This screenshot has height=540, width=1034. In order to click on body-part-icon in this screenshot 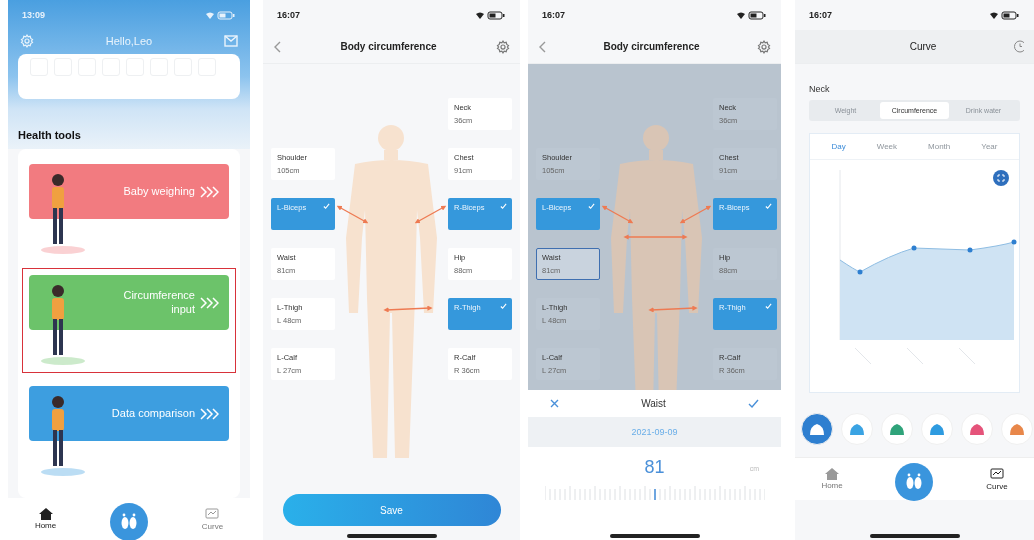, I will do `click(817, 429)`.